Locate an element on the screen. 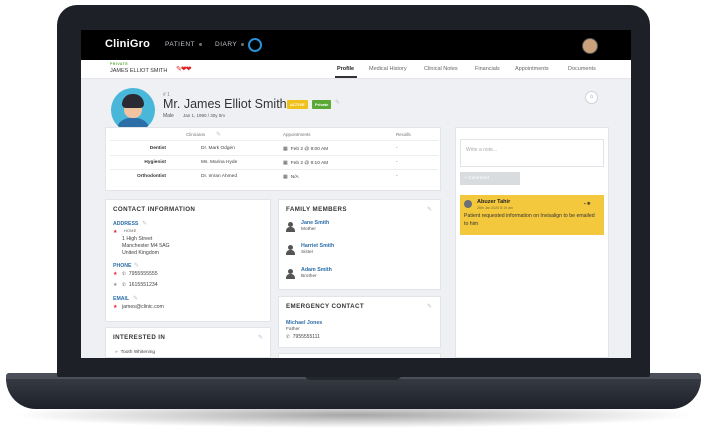  tab-medical-history: Medical History is located at coordinates (388, 69).